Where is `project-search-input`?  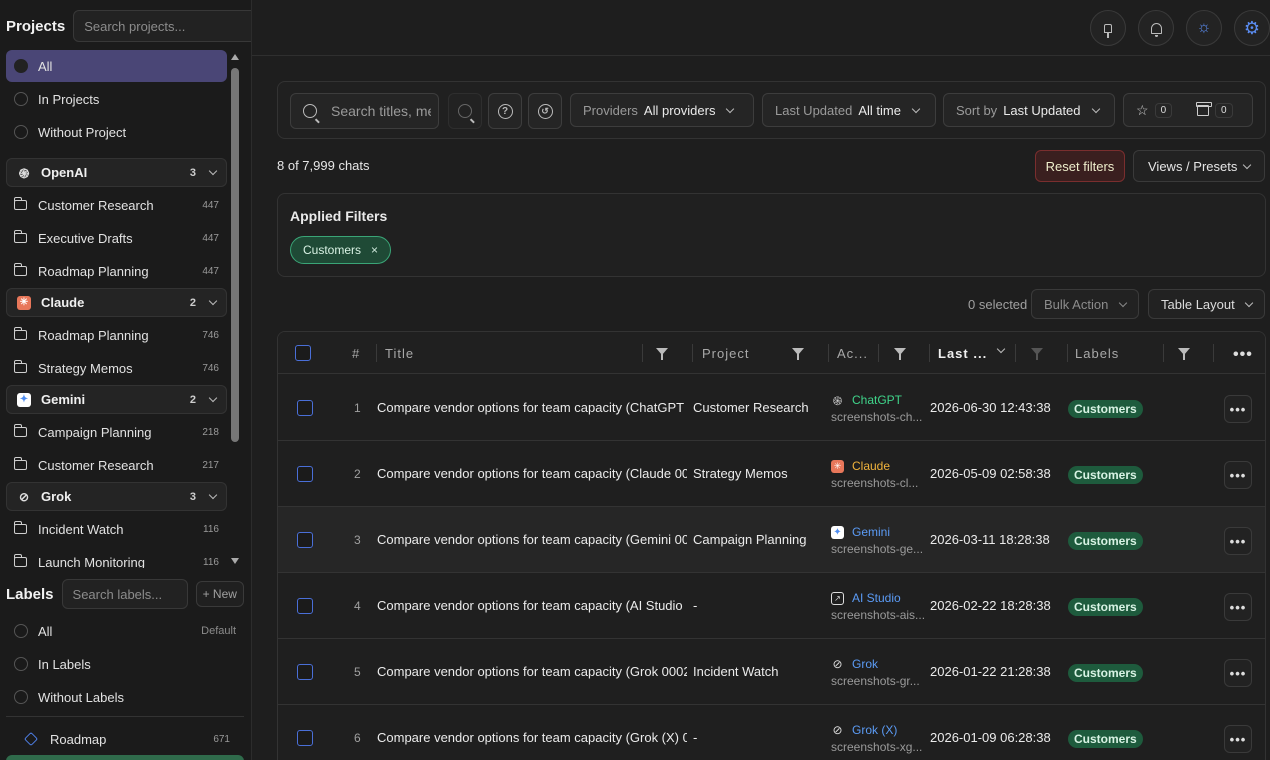
project-search-input is located at coordinates (162, 26).